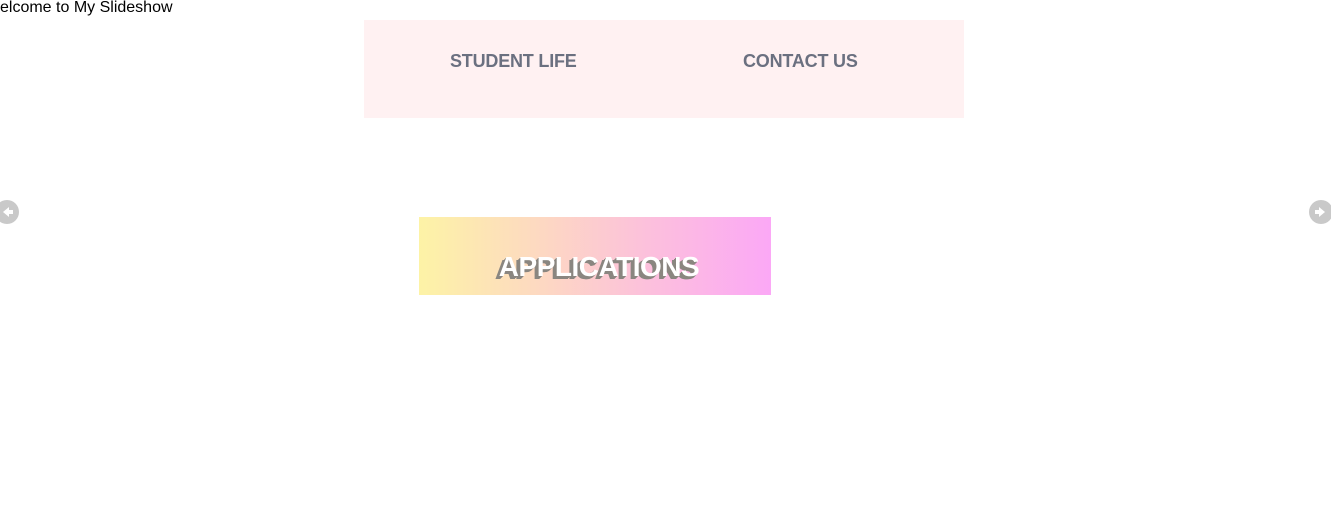 This screenshot has width=1331, height=506. What do you see at coordinates (800, 61) in the screenshot?
I see `nav-link-contact-us: CONTACT US` at bounding box center [800, 61].